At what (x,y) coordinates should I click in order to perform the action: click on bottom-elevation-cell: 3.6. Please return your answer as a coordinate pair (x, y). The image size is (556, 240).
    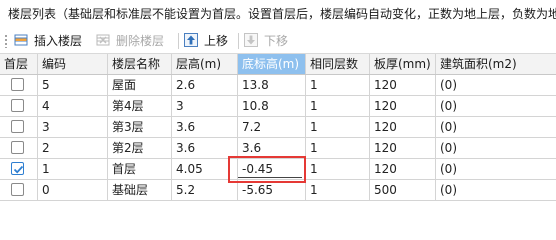
    Looking at the image, I should click on (272, 148).